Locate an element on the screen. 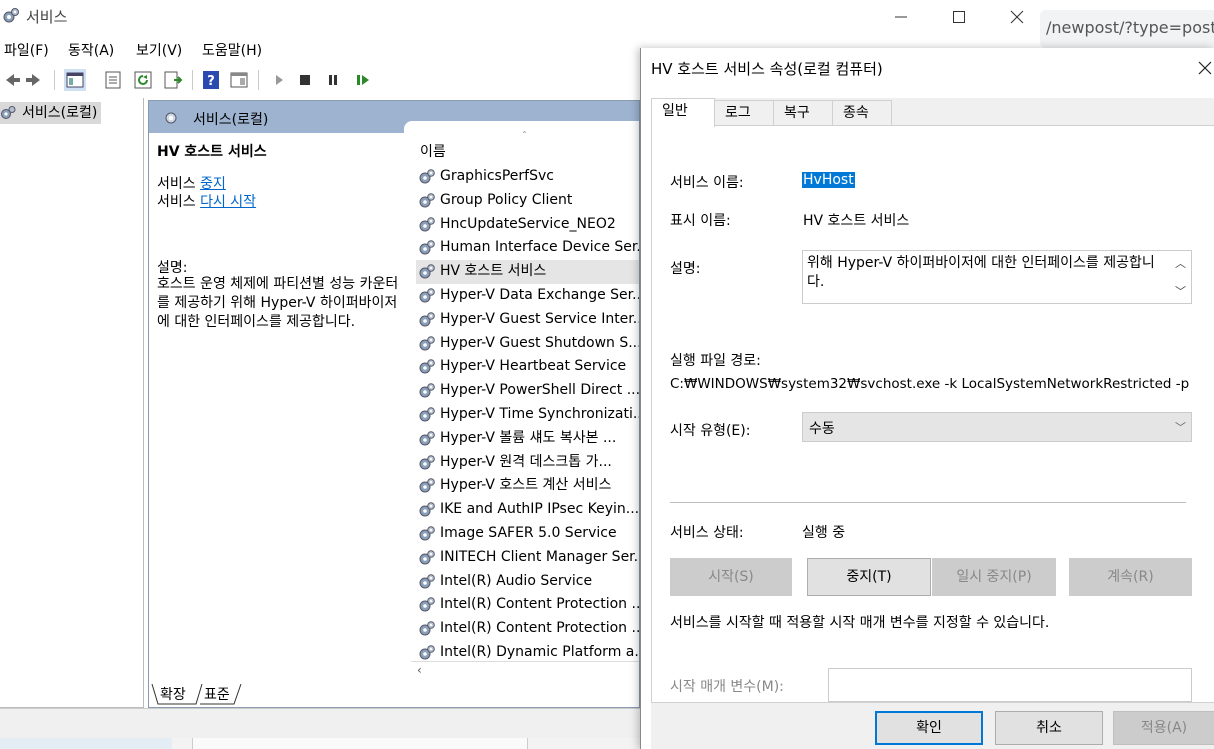 The height and width of the screenshot is (749, 1214). tab-general: 일반 is located at coordinates (683, 112).